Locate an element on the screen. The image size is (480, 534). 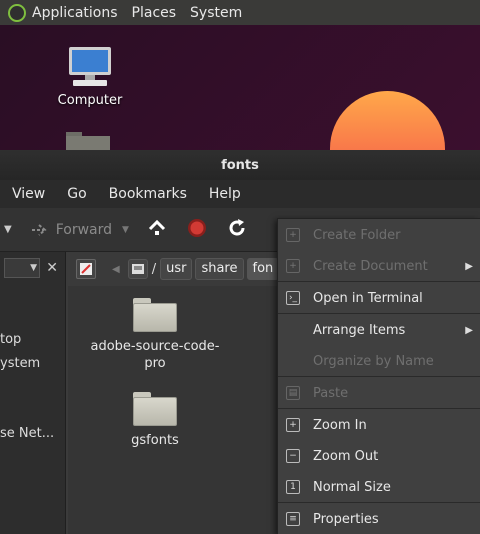
desktop-icon-label: Computer is located at coordinates (90, 100).